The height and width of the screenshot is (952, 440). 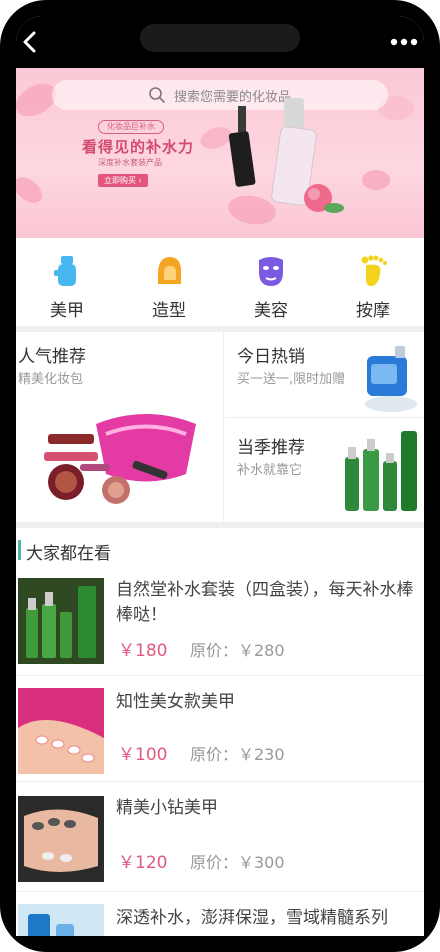 What do you see at coordinates (286, 155) in the screenshot?
I see `cosmetics-bottles-image` at bounding box center [286, 155].